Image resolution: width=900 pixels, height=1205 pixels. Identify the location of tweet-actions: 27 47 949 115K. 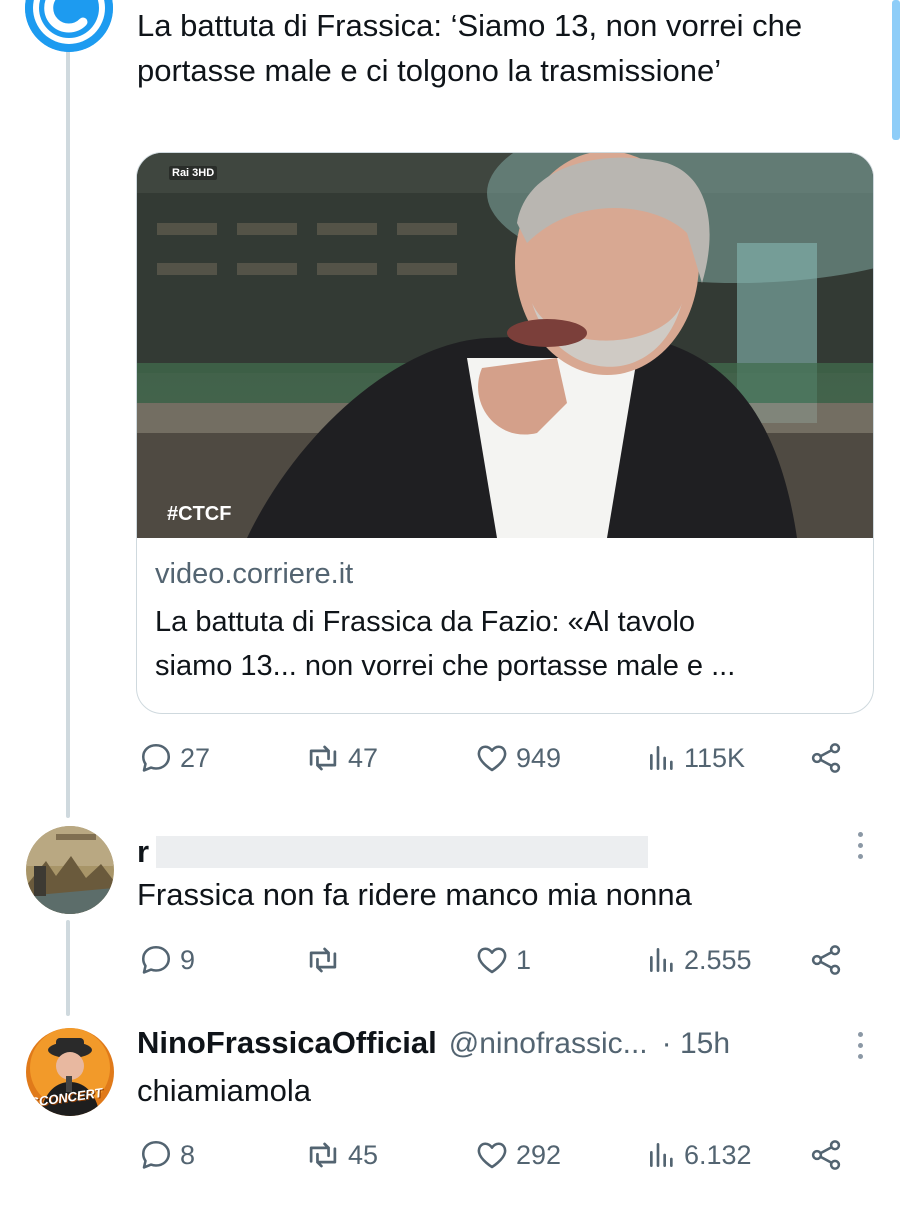
(496, 758).